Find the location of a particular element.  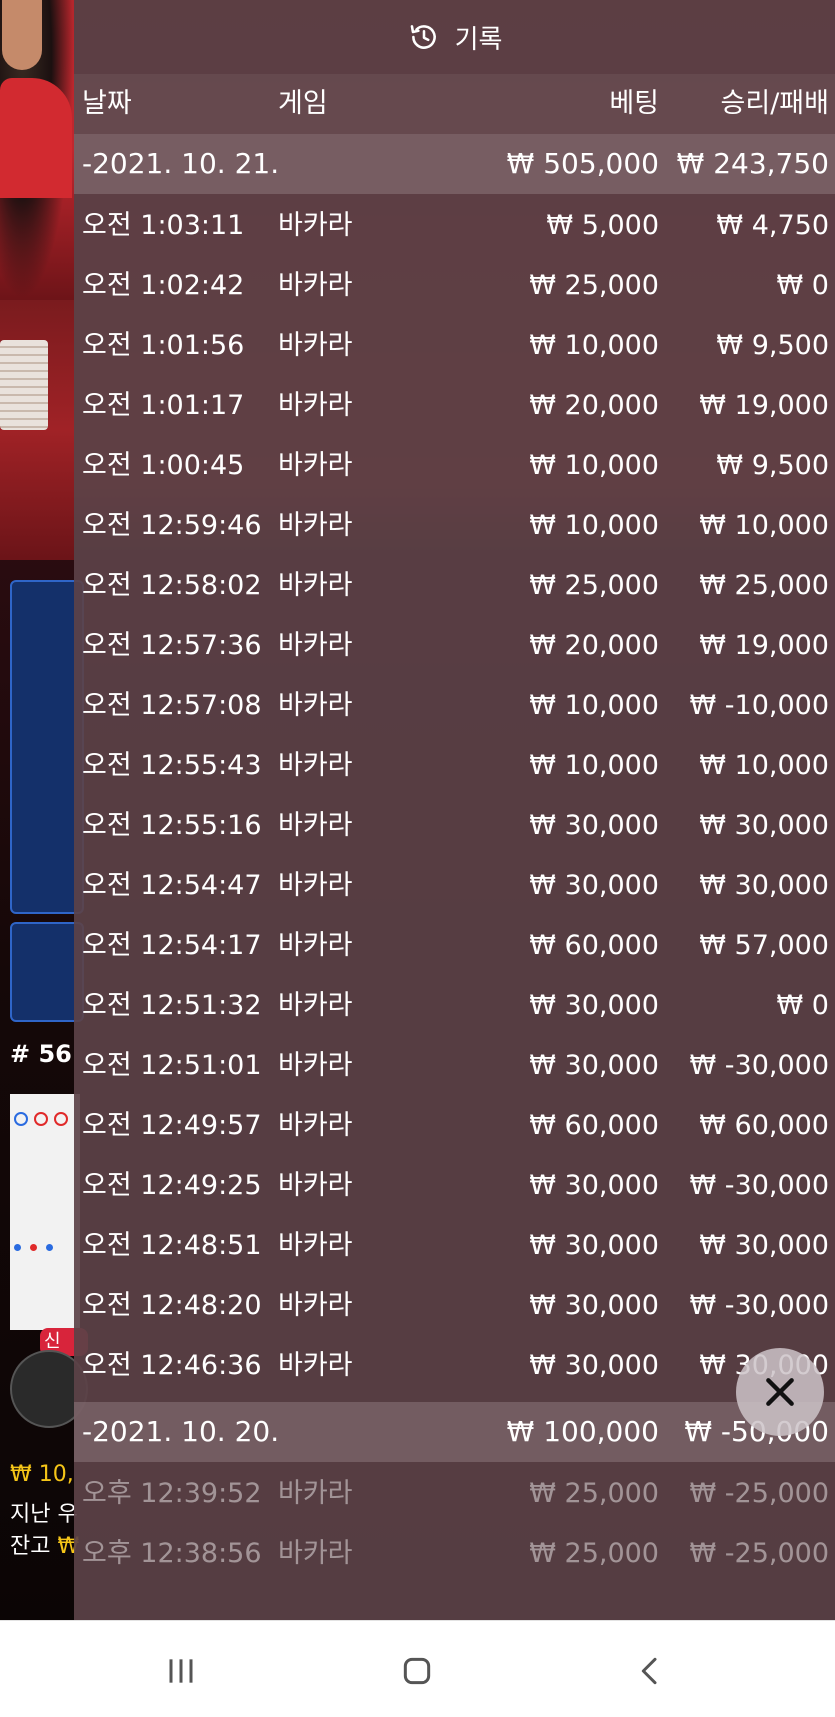

day-summary-row: -2021. 10. 20. ₩ 100,000 ₩ -50,000 is located at coordinates (454, 1432).